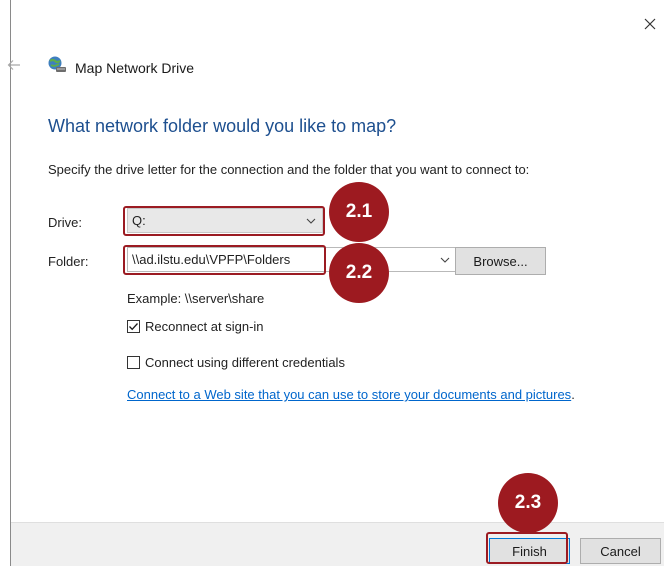 This screenshot has width=664, height=566. Describe the element at coordinates (528, 503) in the screenshot. I see `step-badge-2-3: 2.3` at that location.